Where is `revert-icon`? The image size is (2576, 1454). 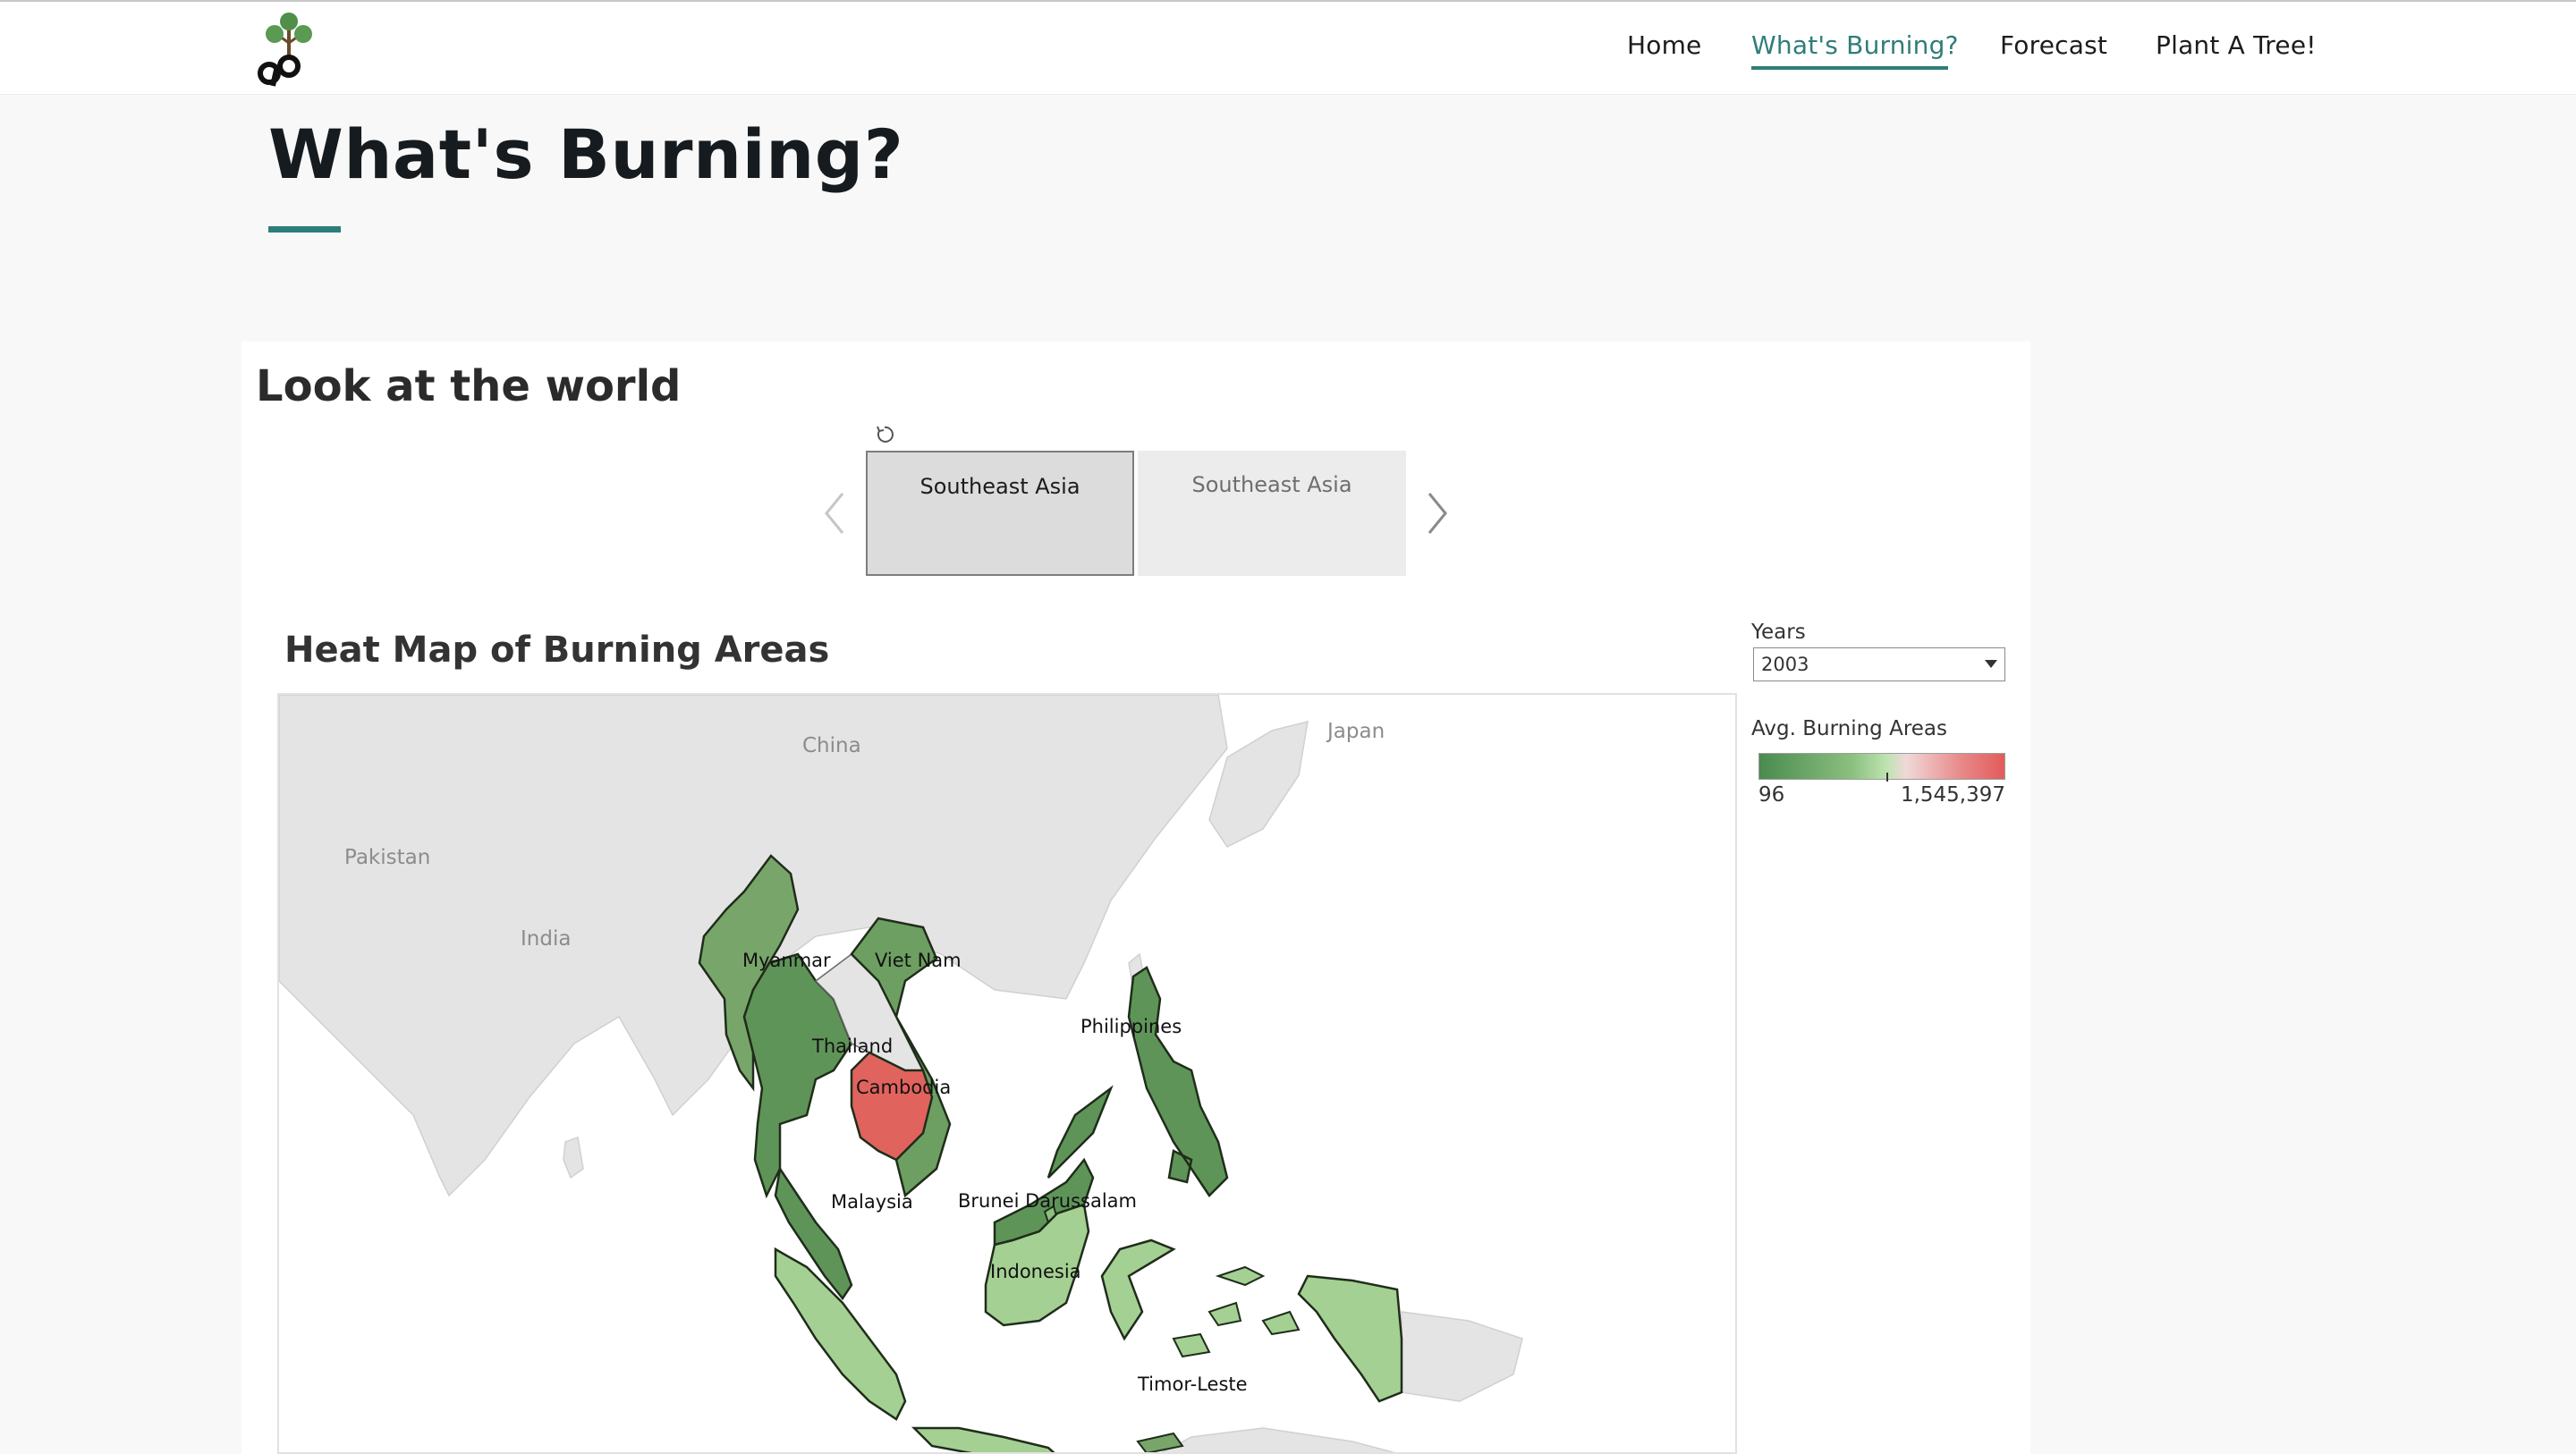 revert-icon is located at coordinates (884, 434).